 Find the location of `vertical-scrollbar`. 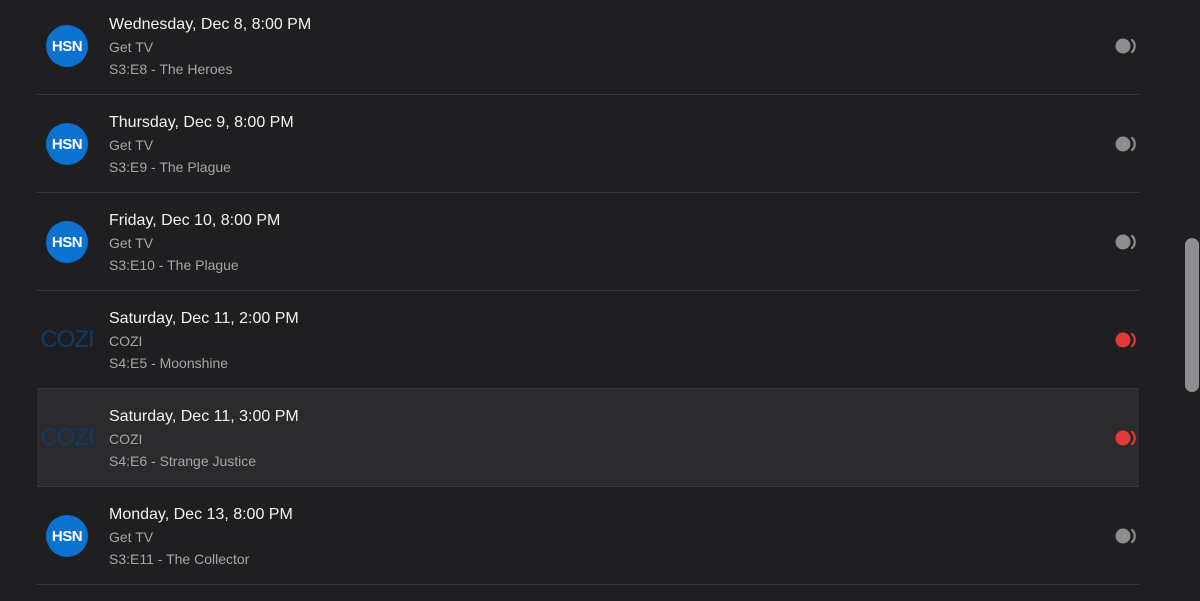

vertical-scrollbar is located at coordinates (1191, 300).